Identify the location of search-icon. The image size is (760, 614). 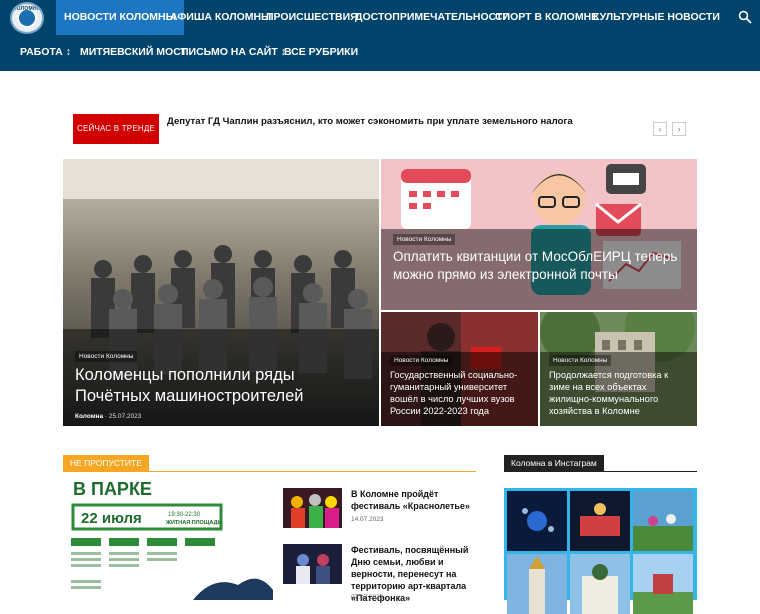
(745, 17).